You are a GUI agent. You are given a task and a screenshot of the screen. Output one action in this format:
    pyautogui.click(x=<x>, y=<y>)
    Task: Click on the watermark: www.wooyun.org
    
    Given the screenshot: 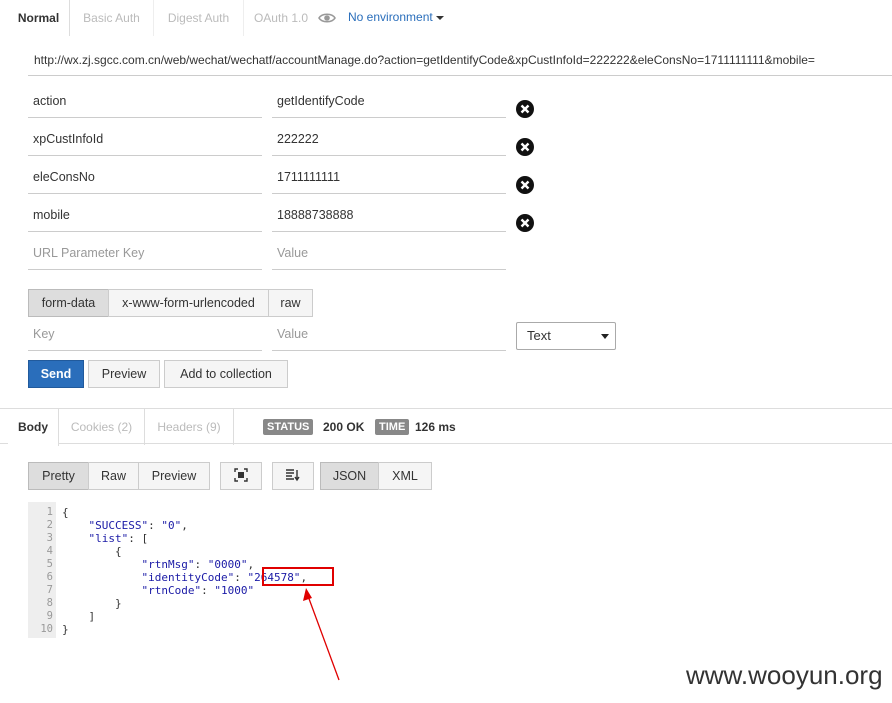 What is the action you would take?
    pyautogui.click(x=784, y=675)
    